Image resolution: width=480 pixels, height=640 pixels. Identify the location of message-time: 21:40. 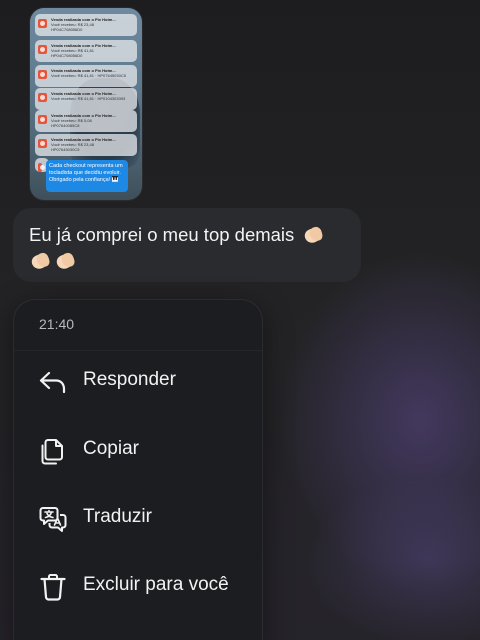
(57, 324).